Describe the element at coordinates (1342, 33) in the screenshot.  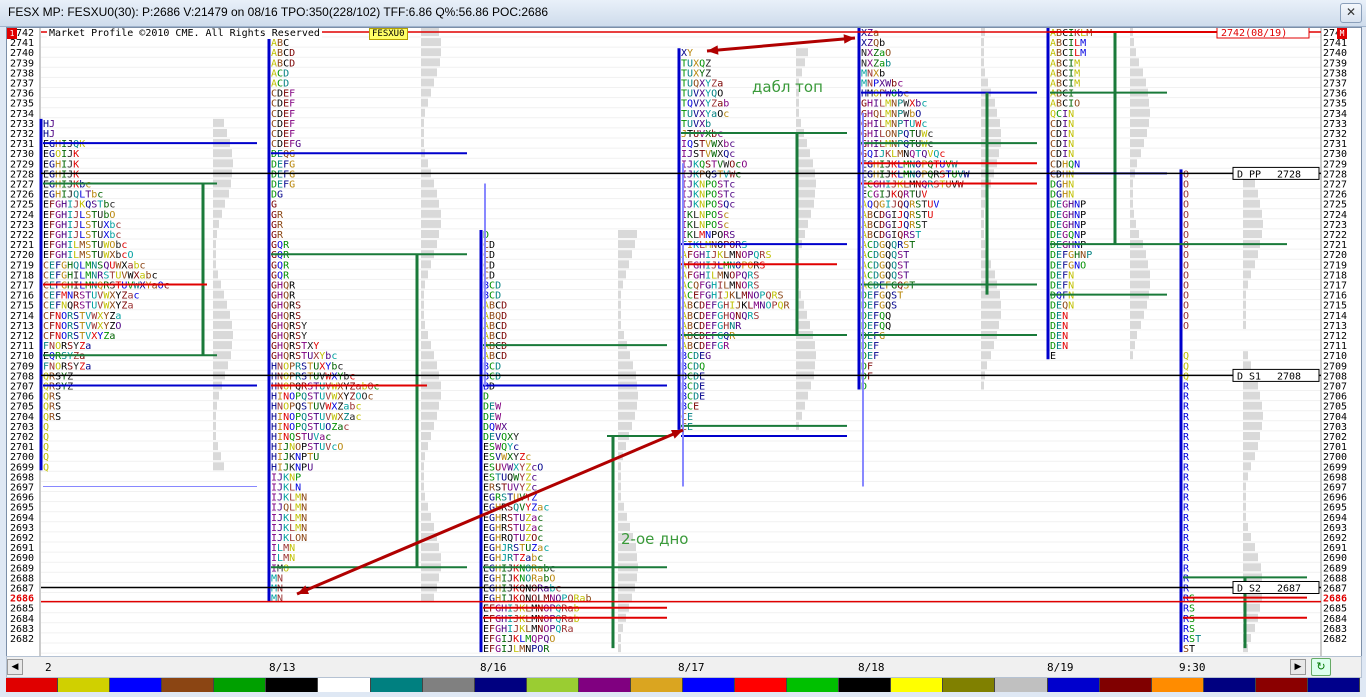
I see `corner-badge-right: M` at that location.